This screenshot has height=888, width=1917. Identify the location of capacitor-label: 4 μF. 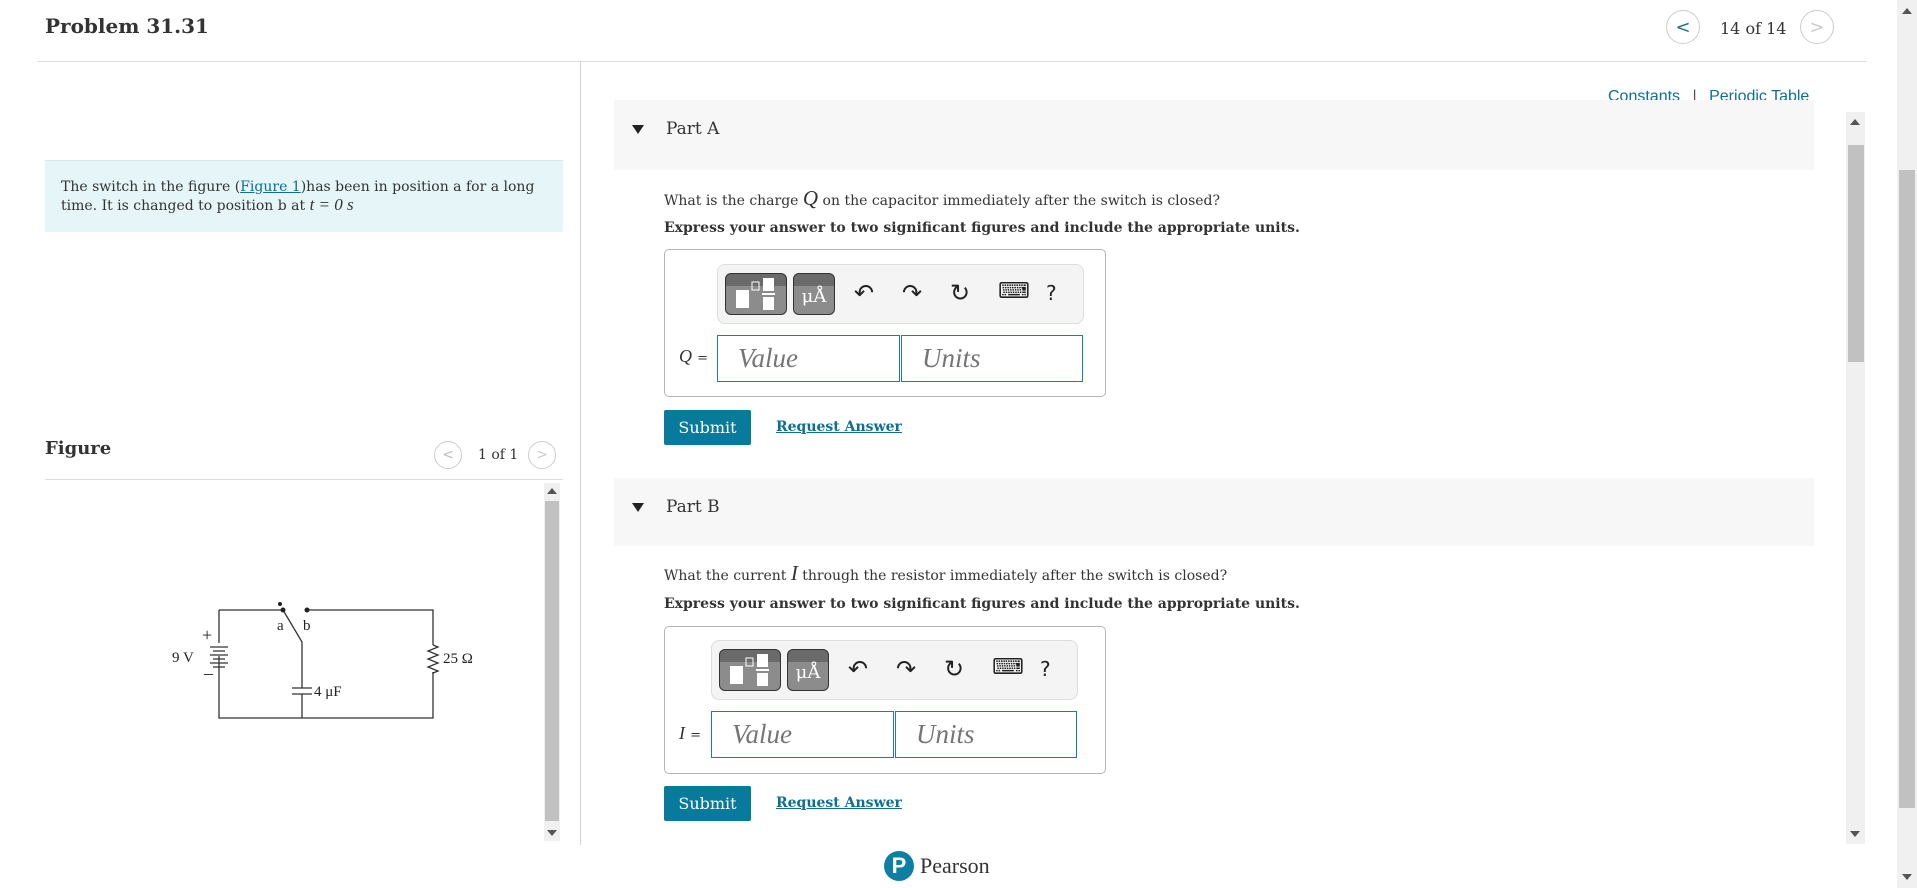
(328, 692).